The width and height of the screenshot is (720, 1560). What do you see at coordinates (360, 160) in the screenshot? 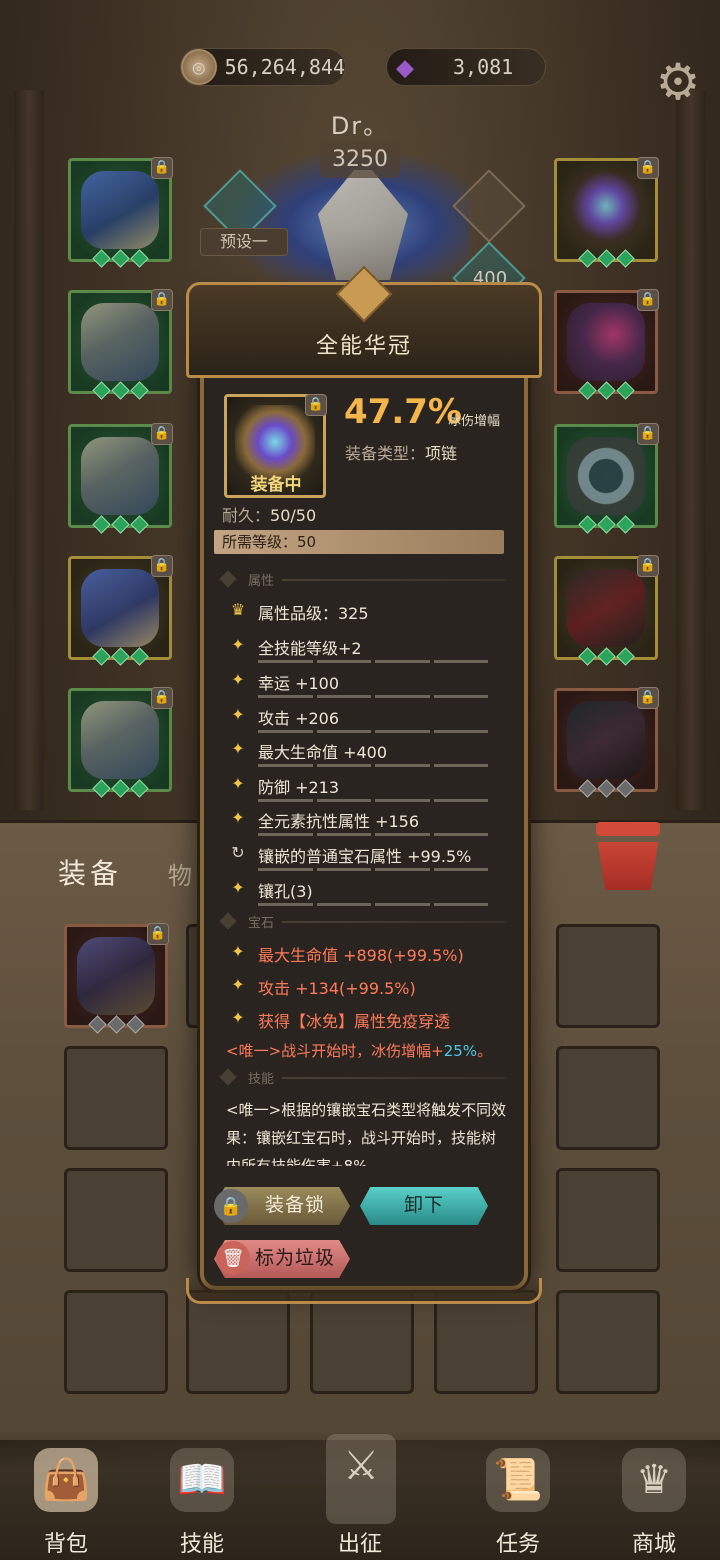
I see `character-power: 3250` at bounding box center [360, 160].